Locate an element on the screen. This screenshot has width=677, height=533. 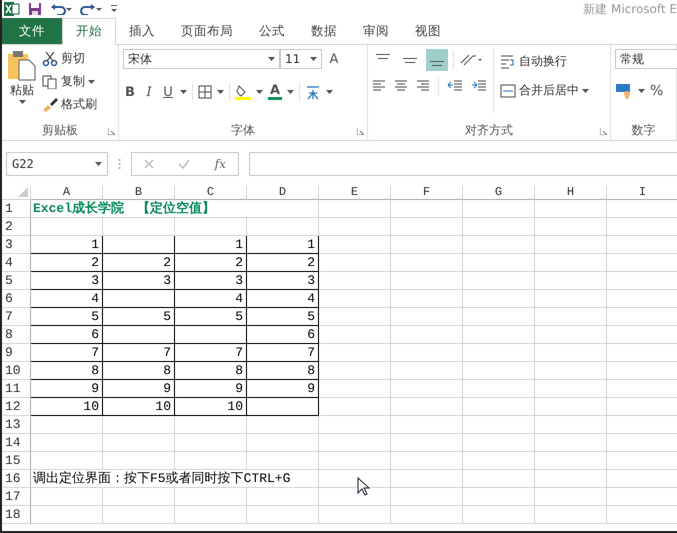
formula-input is located at coordinates (463, 164).